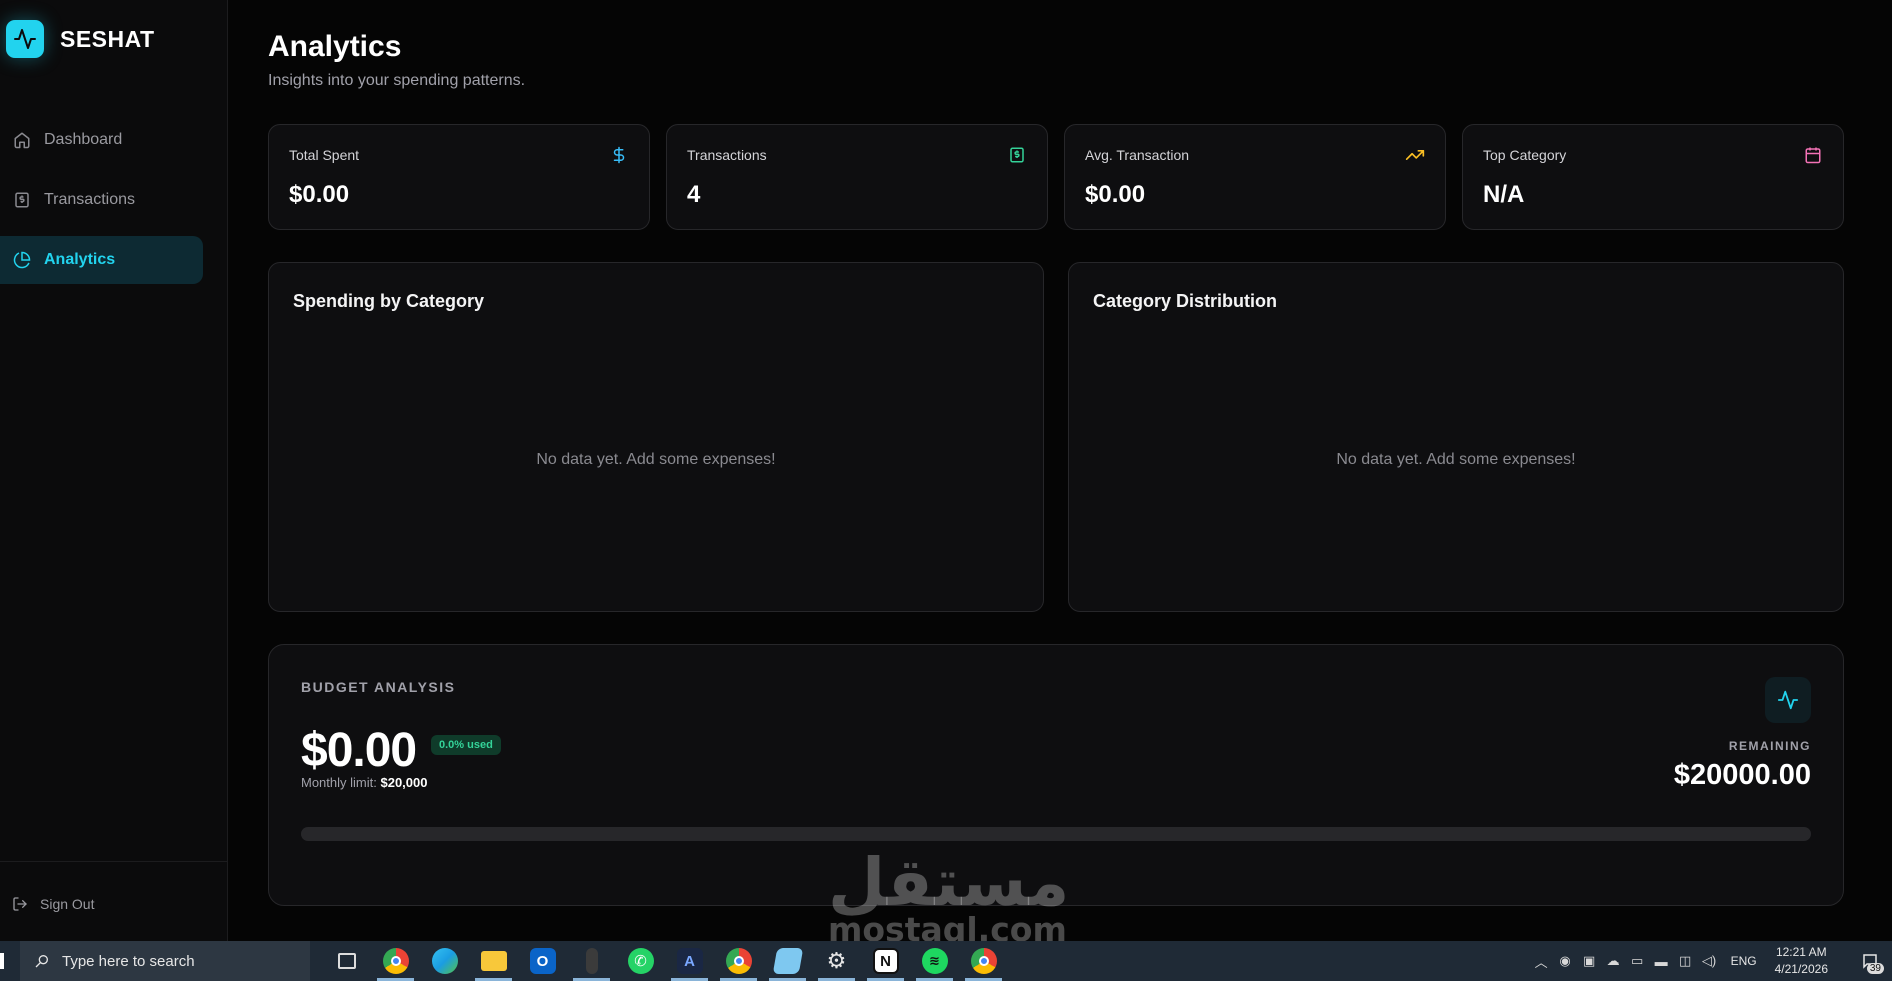 The height and width of the screenshot is (981, 1892). I want to click on clock: 12:21 AM 4/21/2026, so click(1801, 961).